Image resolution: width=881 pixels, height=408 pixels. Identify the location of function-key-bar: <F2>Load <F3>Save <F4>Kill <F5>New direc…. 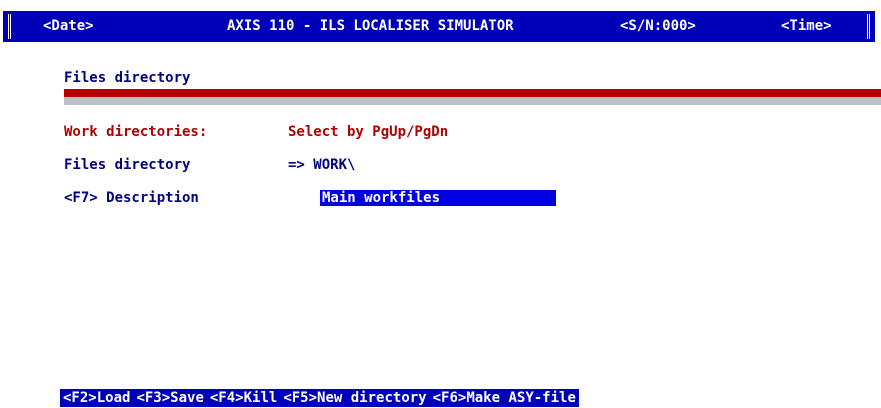
(319, 398).